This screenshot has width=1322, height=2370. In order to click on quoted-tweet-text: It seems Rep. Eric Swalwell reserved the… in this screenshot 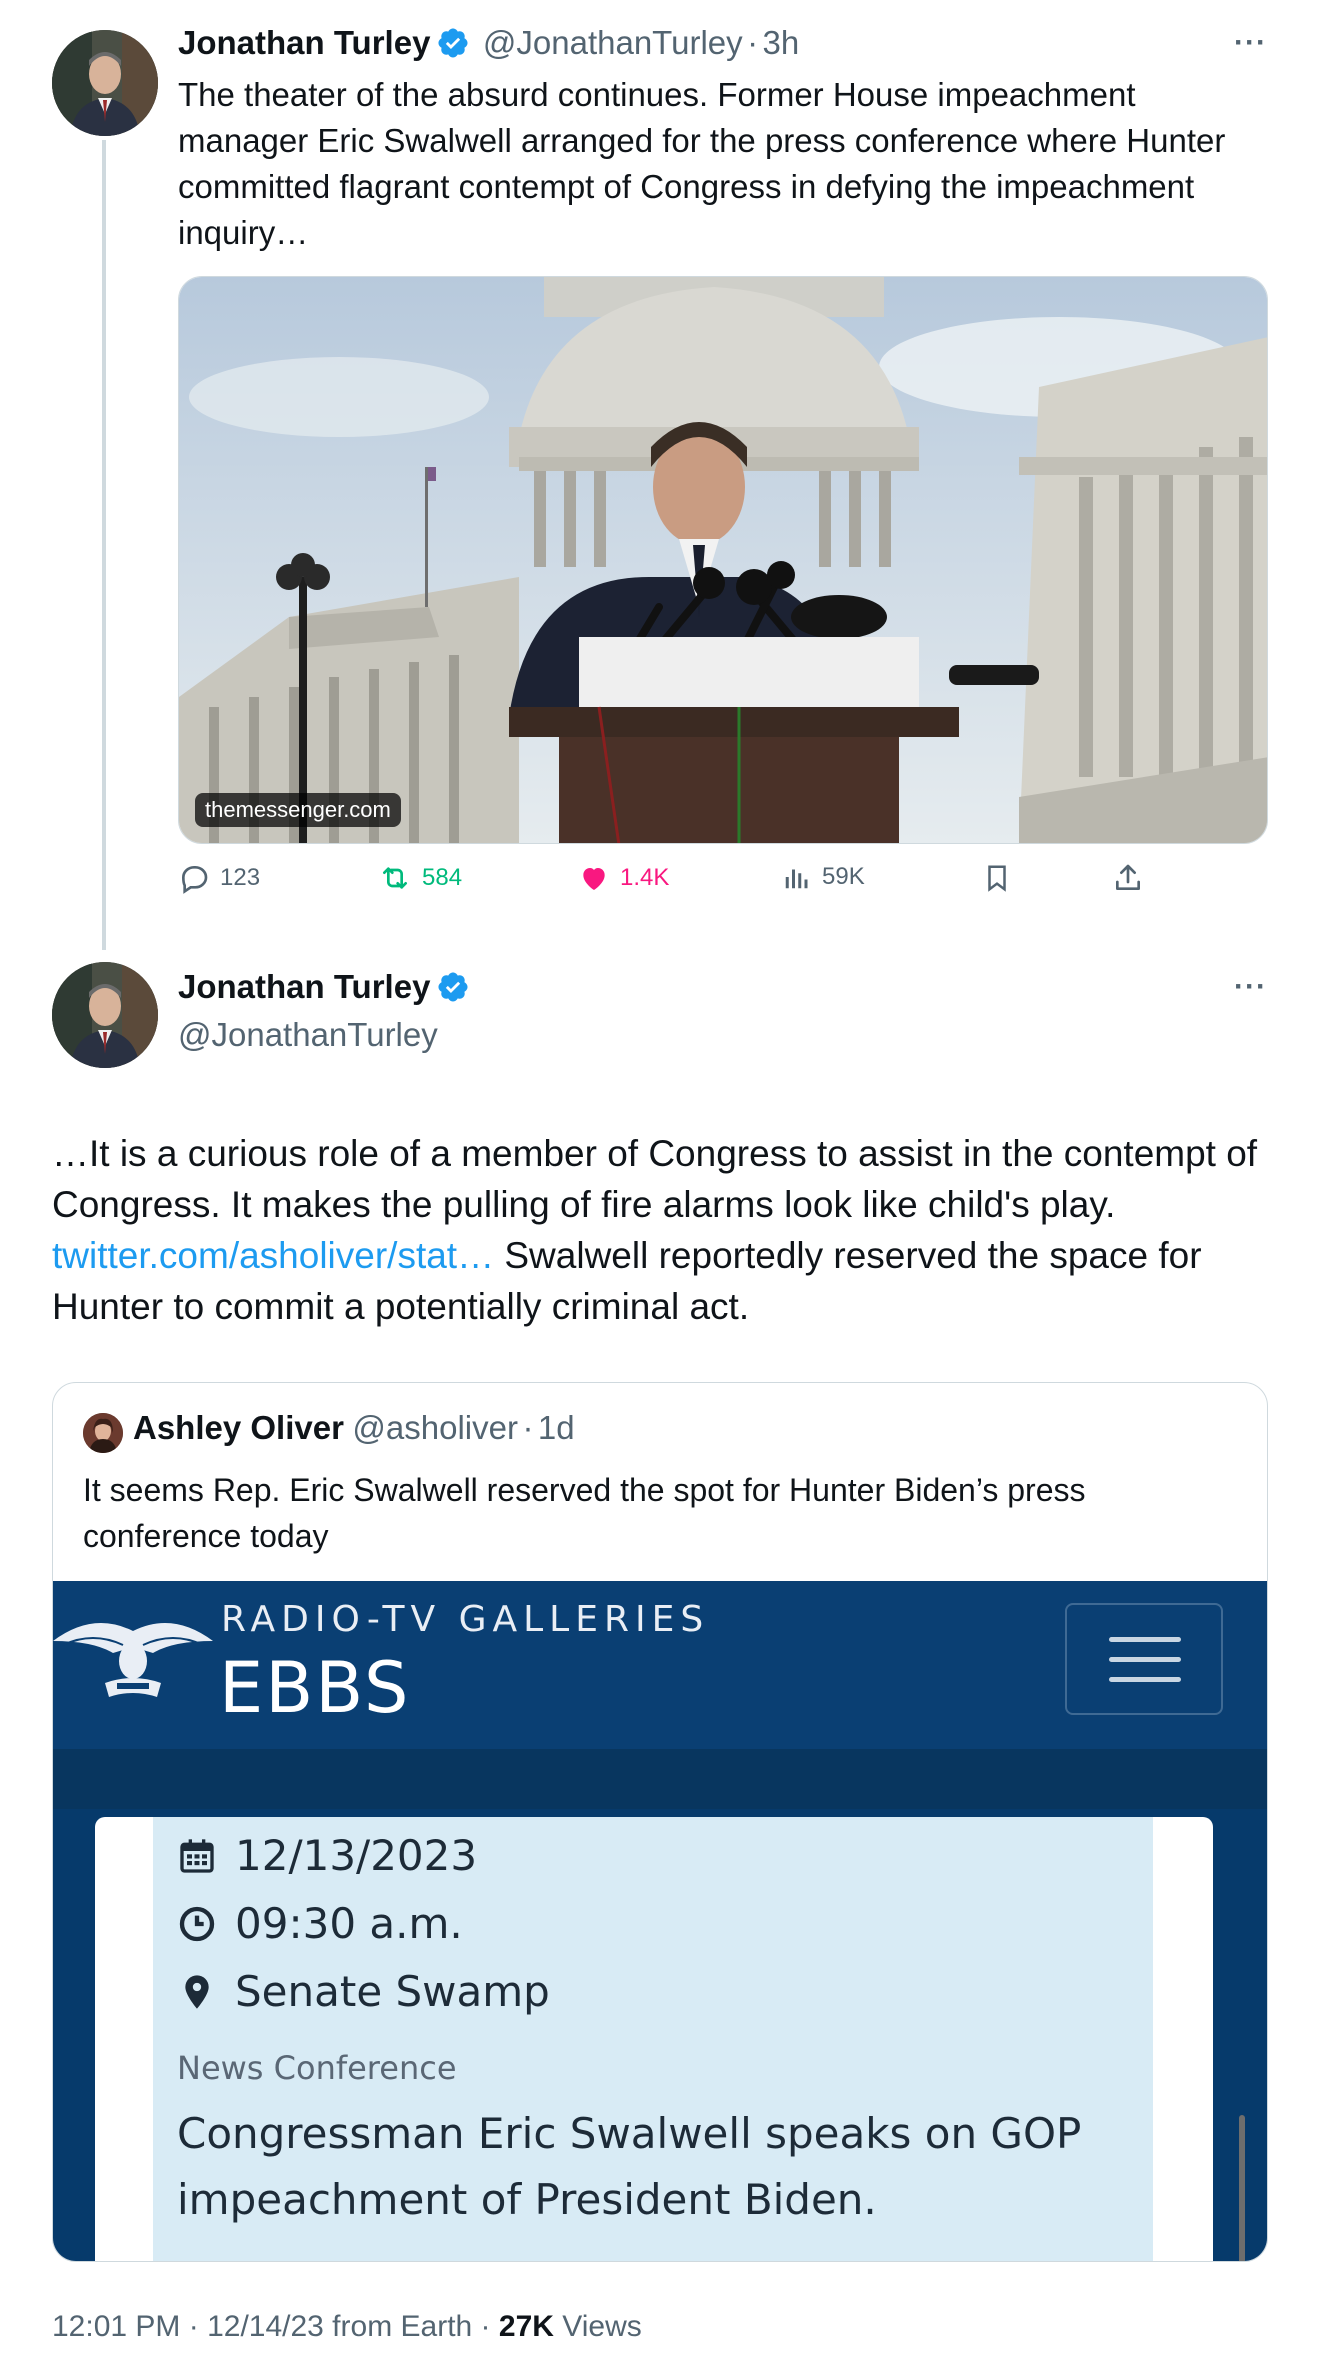, I will do `click(584, 1513)`.